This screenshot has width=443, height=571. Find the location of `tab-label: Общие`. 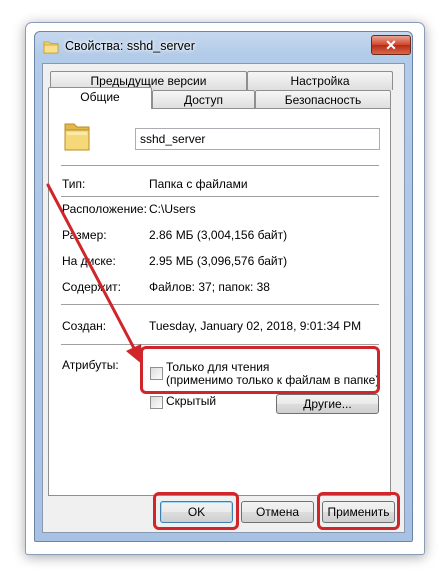

tab-label: Общие is located at coordinates (100, 97).